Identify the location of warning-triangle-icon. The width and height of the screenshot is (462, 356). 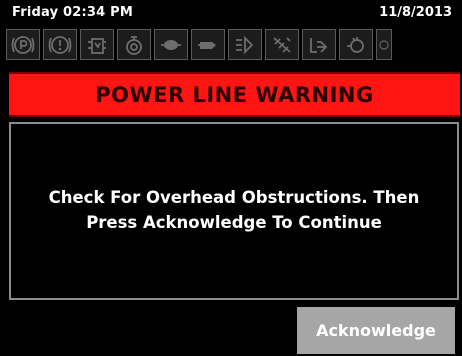
(60, 44).